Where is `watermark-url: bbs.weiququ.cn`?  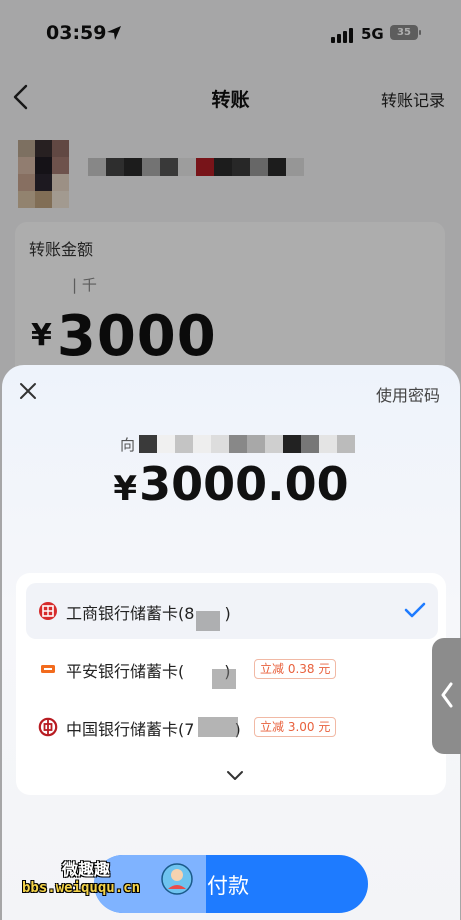 watermark-url: bbs.weiququ.cn is located at coordinates (81, 888).